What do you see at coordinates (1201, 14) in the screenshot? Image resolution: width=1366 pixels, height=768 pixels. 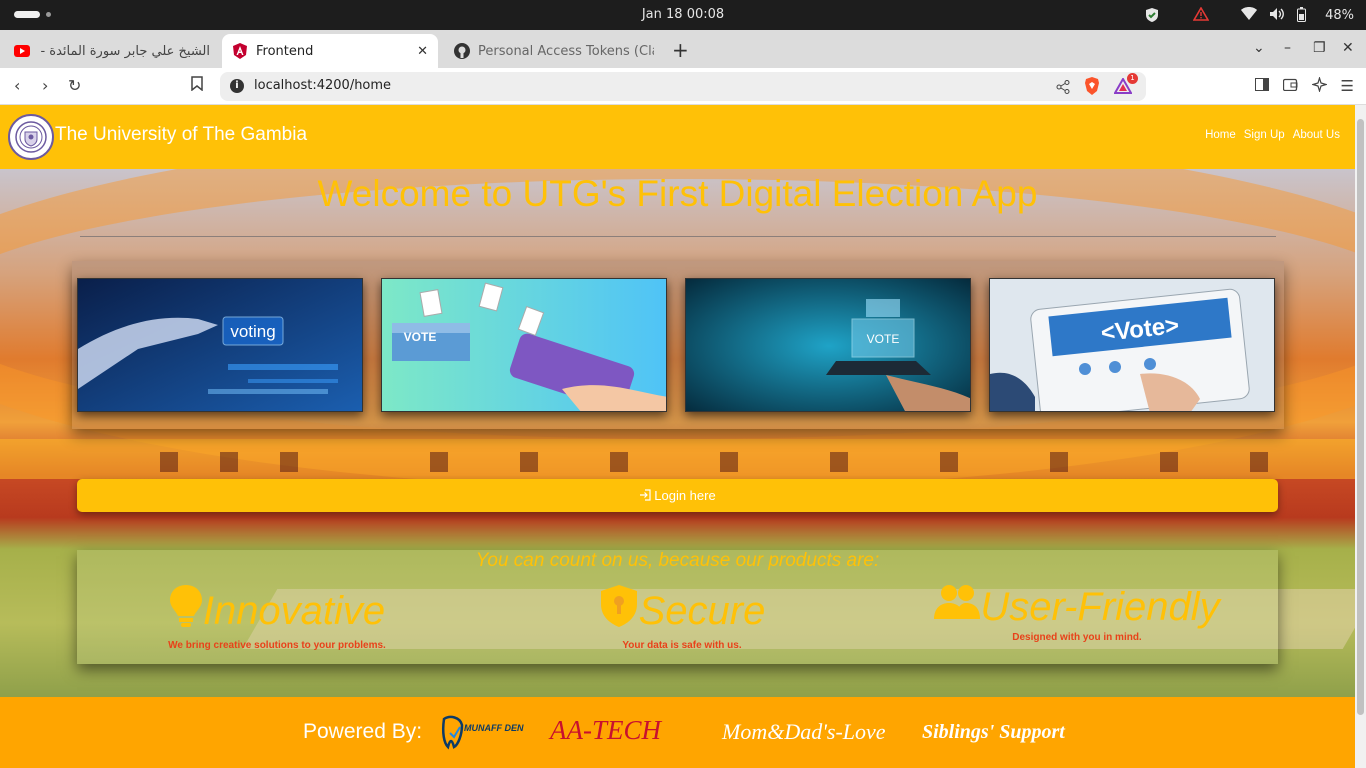 I see `warning-icon` at bounding box center [1201, 14].